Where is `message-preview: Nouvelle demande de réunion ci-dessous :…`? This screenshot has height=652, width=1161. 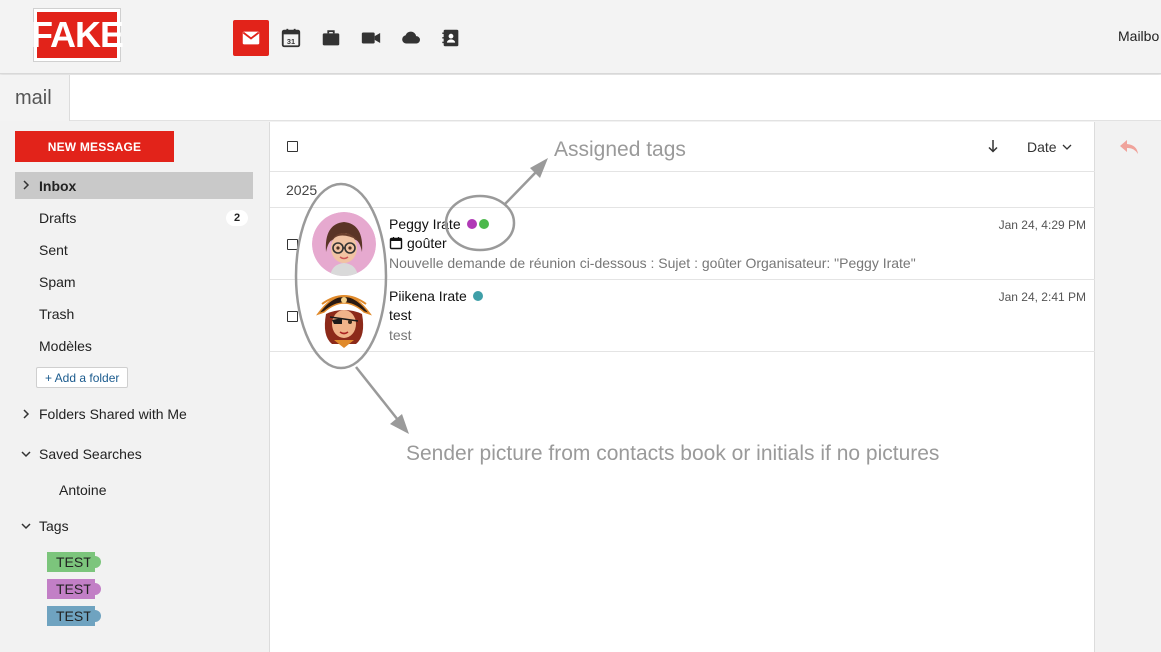 message-preview: Nouvelle demande de réunion ci-dessous :… is located at coordinates (652, 263).